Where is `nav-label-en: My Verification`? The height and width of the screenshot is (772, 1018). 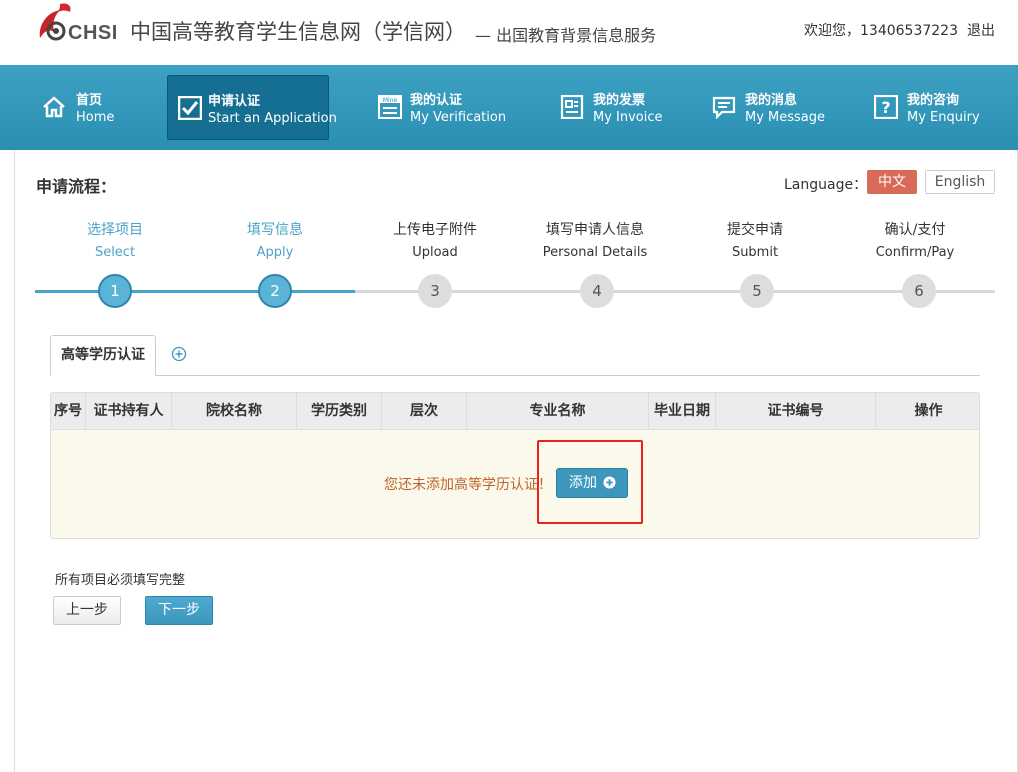
nav-label-en: My Verification is located at coordinates (458, 117).